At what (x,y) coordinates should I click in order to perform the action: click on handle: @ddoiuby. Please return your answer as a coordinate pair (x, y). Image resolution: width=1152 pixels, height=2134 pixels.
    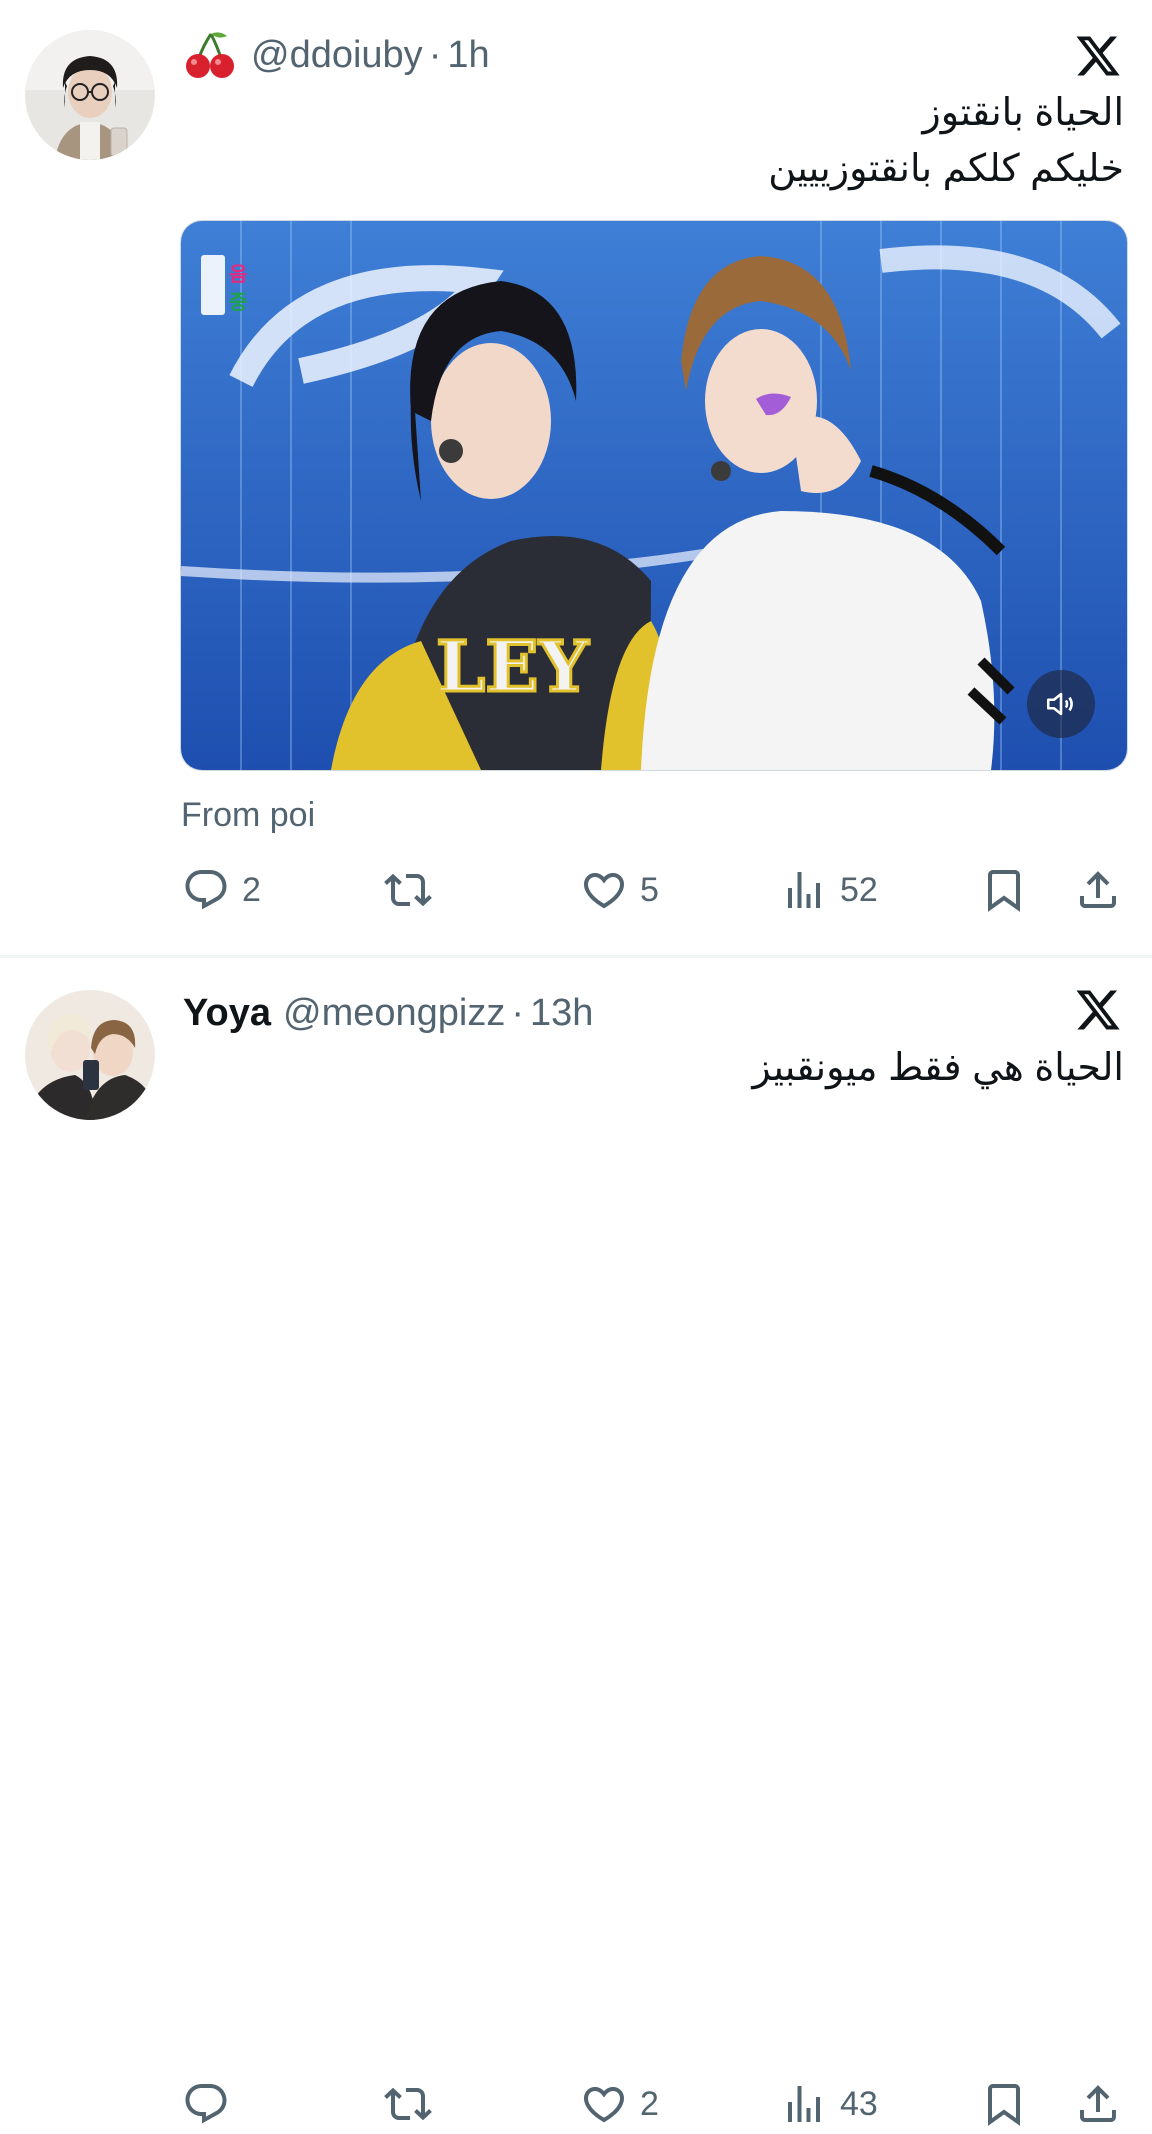
    Looking at the image, I should click on (337, 55).